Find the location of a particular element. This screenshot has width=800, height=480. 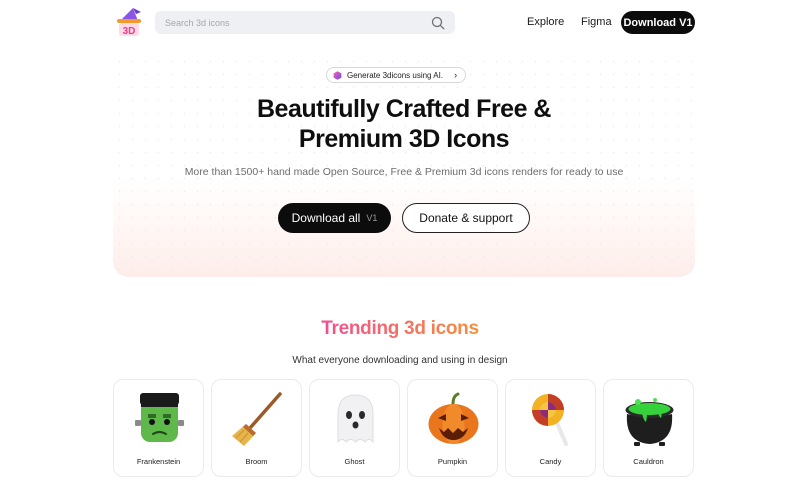

download-all-label: Download all is located at coordinates (326, 218).